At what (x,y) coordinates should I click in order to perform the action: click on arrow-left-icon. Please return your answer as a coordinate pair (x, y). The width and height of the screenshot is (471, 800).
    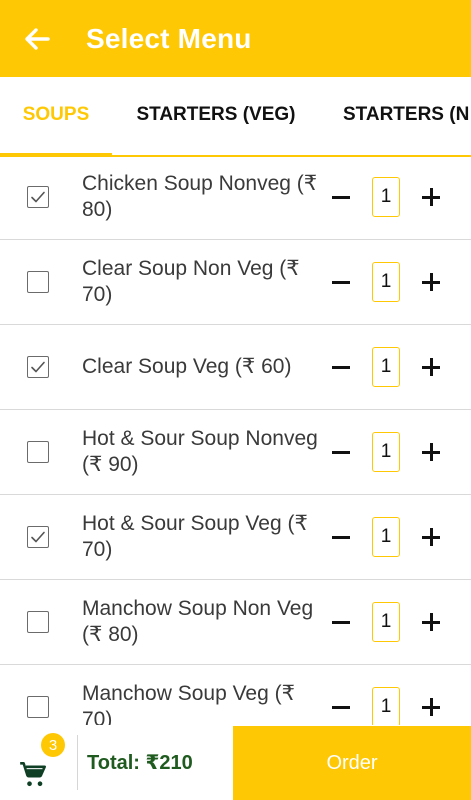
    Looking at the image, I should click on (37, 38).